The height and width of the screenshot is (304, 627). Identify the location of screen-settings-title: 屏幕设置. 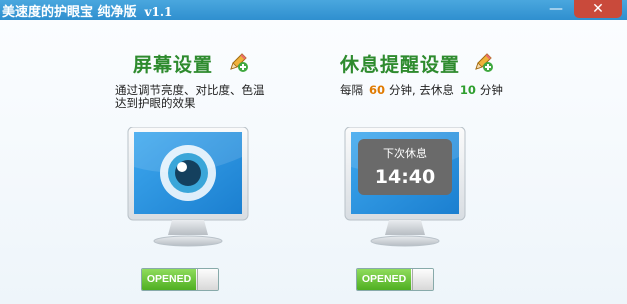
(173, 65).